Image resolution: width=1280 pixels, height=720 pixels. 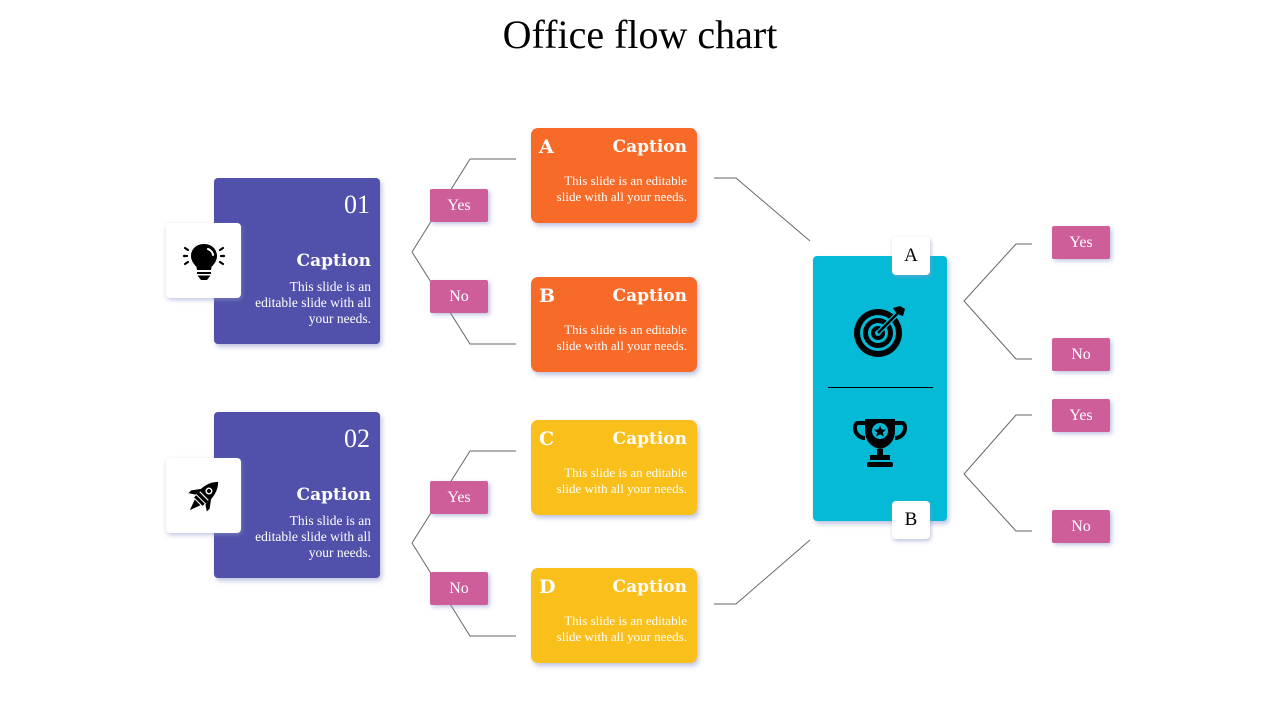 What do you see at coordinates (997, 473) in the screenshot?
I see `connector-goal-b-yes` at bounding box center [997, 473].